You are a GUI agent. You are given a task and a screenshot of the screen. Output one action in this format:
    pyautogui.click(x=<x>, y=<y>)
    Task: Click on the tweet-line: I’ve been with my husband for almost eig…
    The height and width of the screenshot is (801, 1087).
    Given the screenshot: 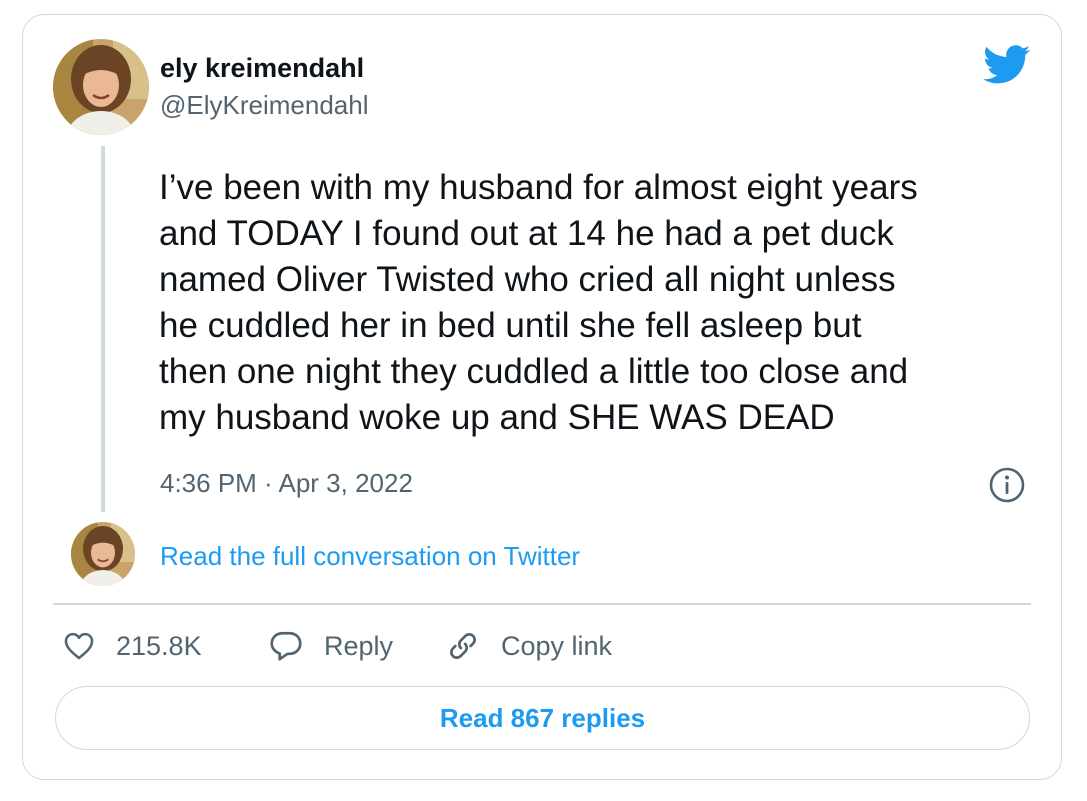 What is the action you would take?
    pyautogui.click(x=538, y=187)
    